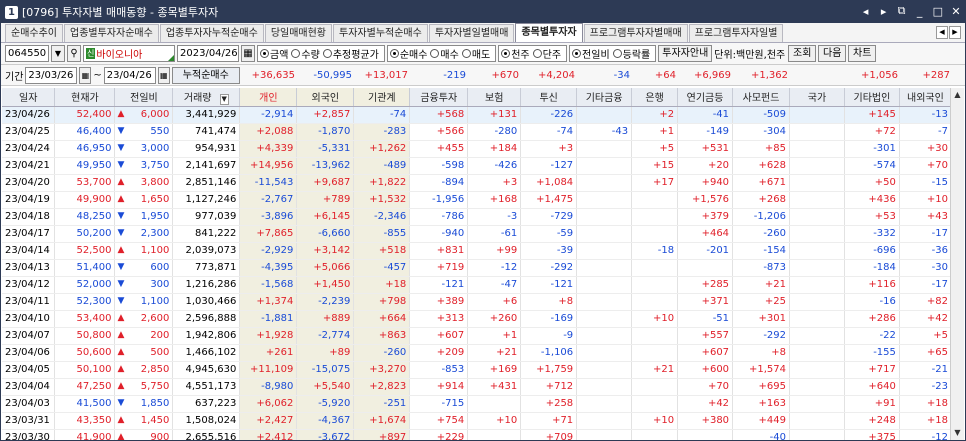  Describe the element at coordinates (305, 53) in the screenshot. I see `amount_opts-option-1: 수량` at that location.